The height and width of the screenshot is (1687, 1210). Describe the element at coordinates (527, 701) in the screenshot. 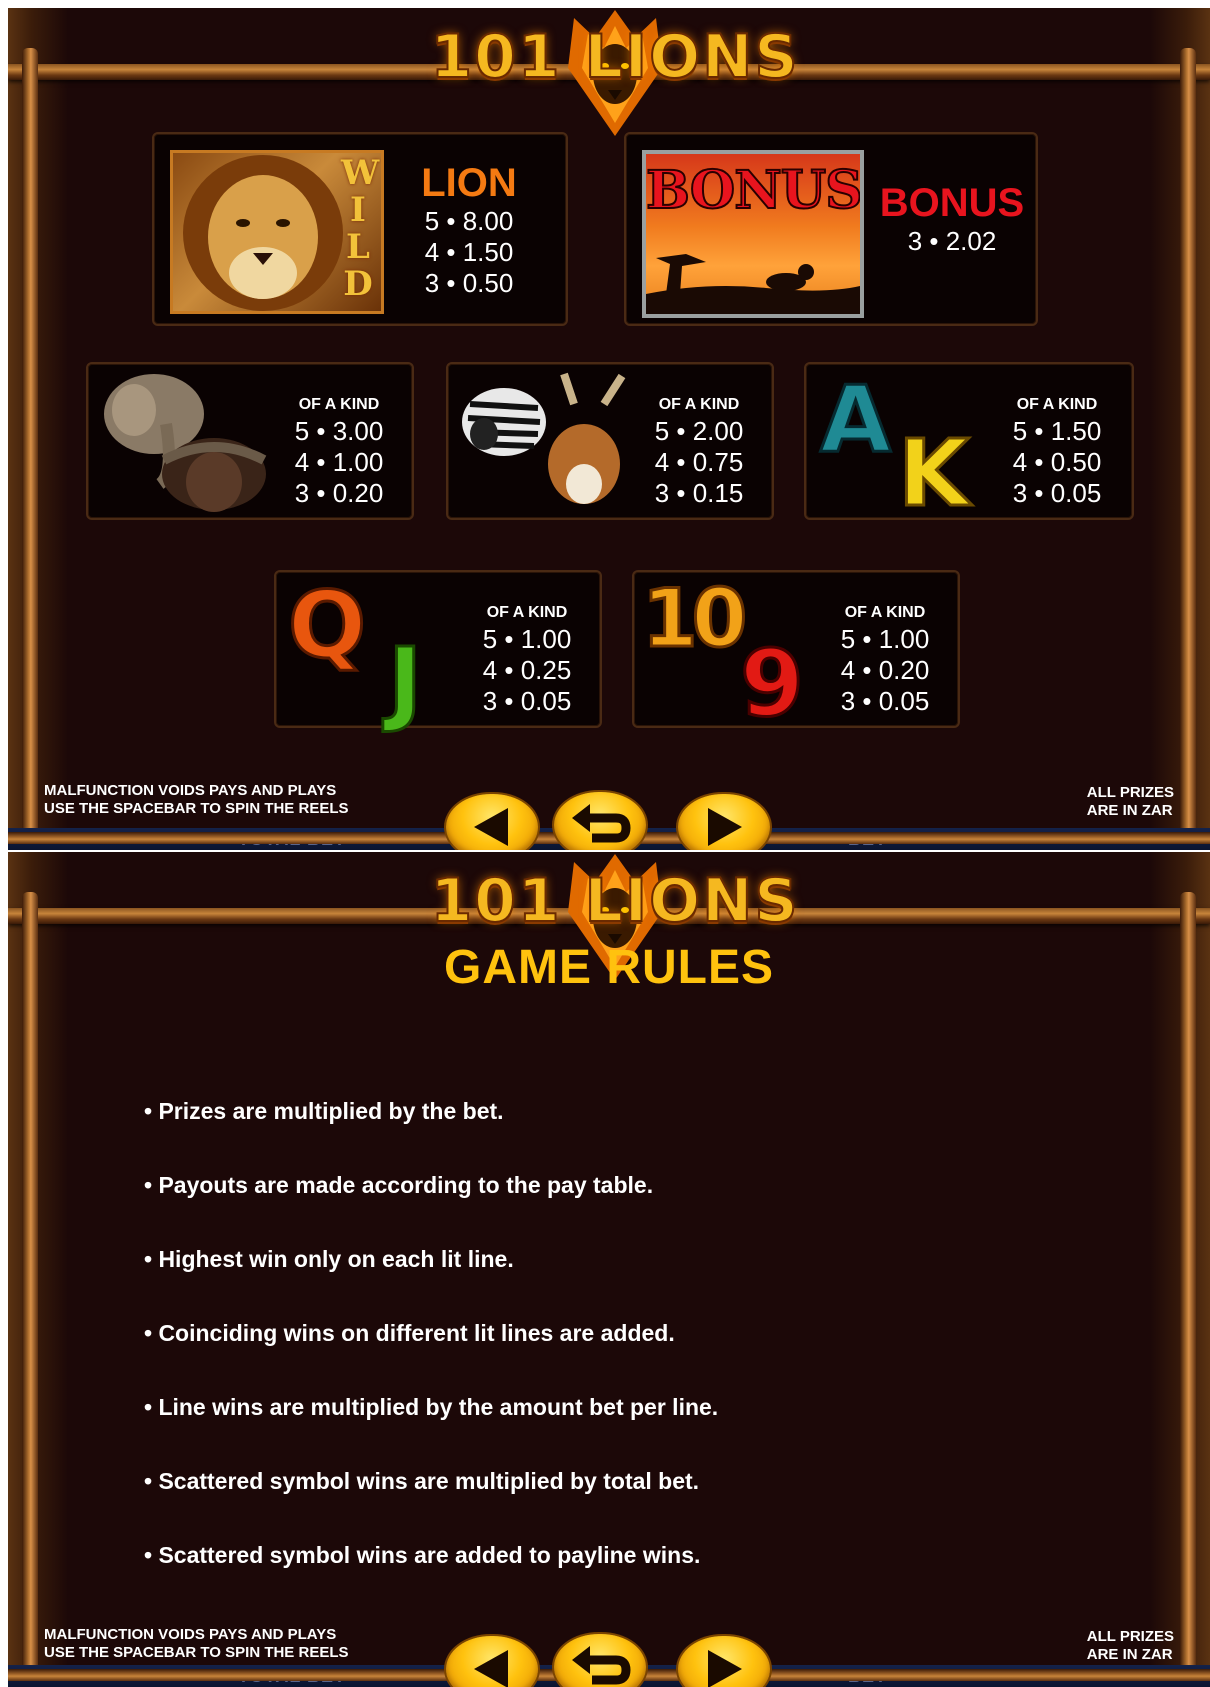

I see `qj-pay-3: 3 • 0.05` at that location.